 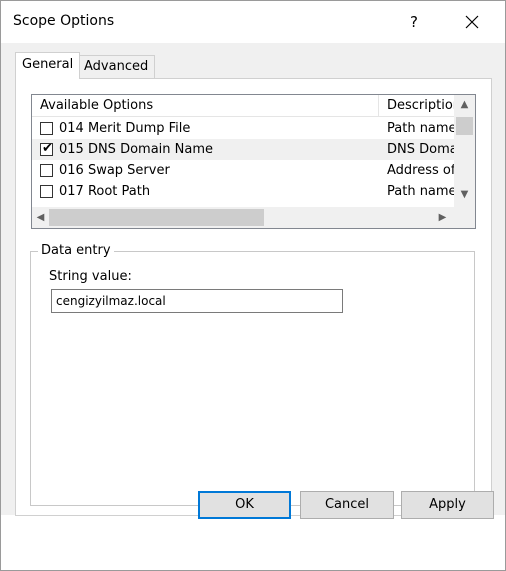 I want to click on window-title: Scope Options, so click(x=64, y=21).